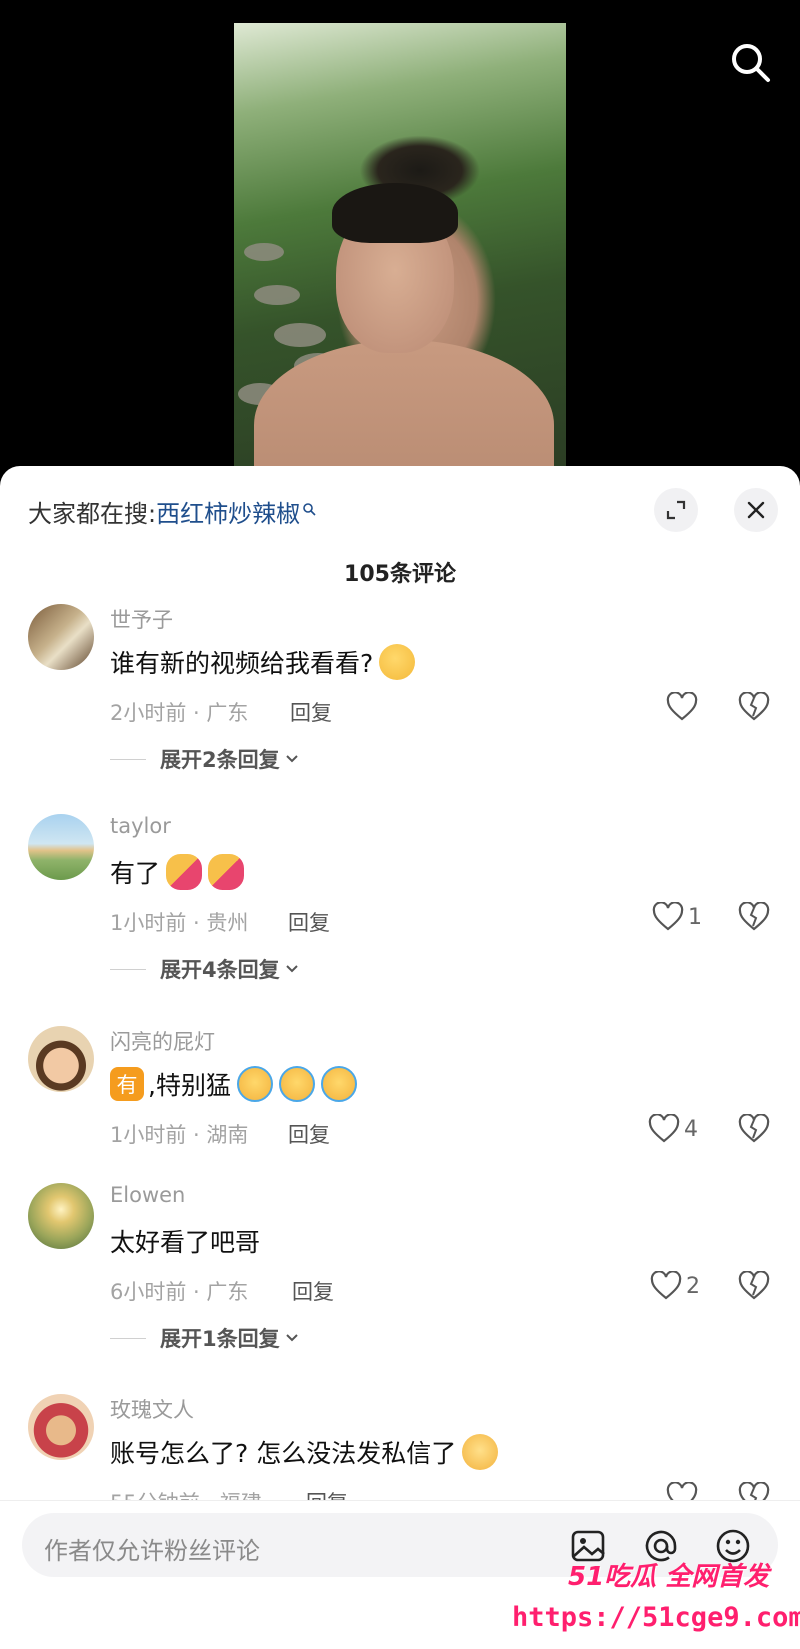  I want to click on like-button: 4, so click(673, 1129).